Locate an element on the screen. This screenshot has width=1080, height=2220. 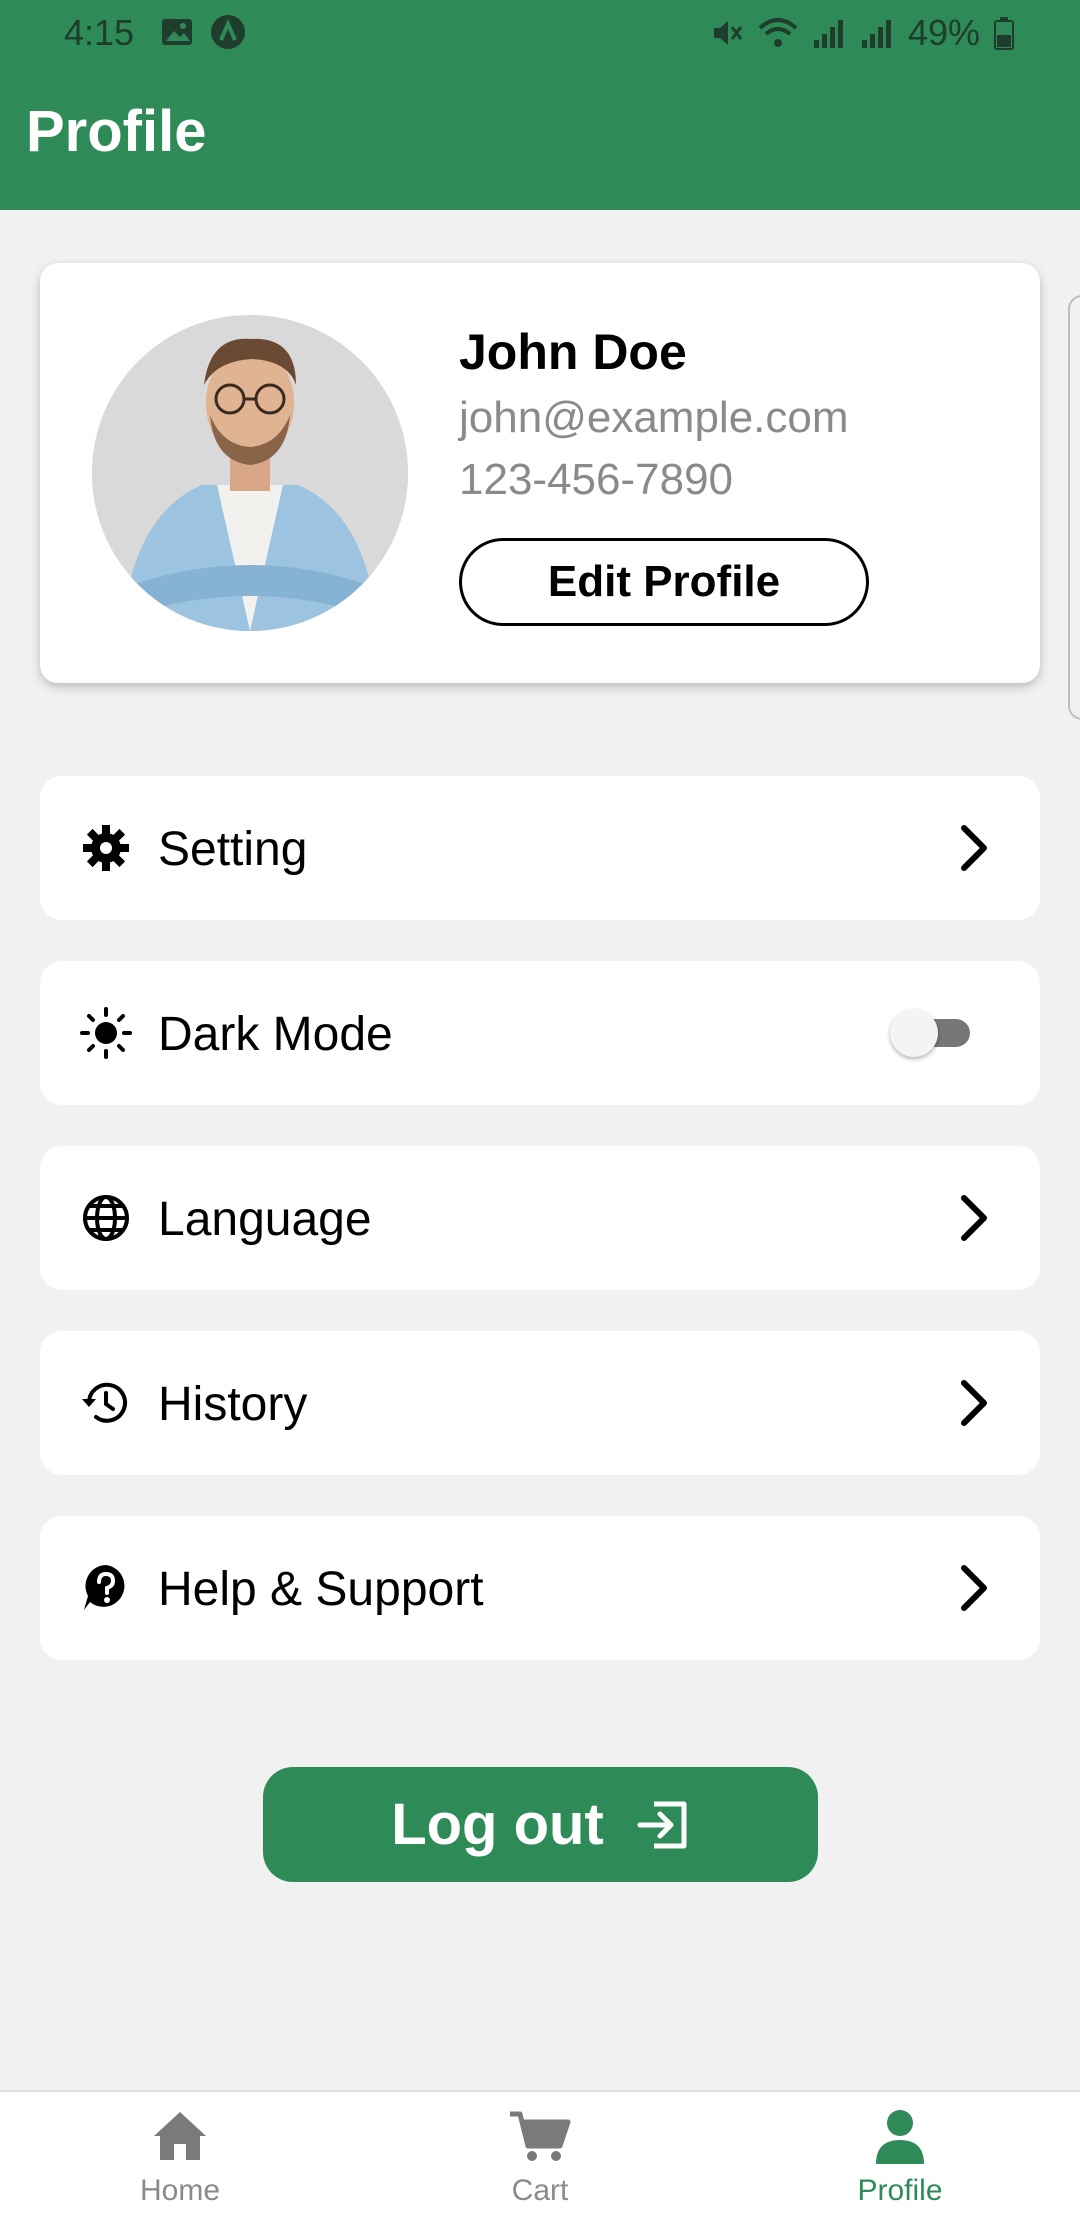
cart-icon is located at coordinates (540, 2136).